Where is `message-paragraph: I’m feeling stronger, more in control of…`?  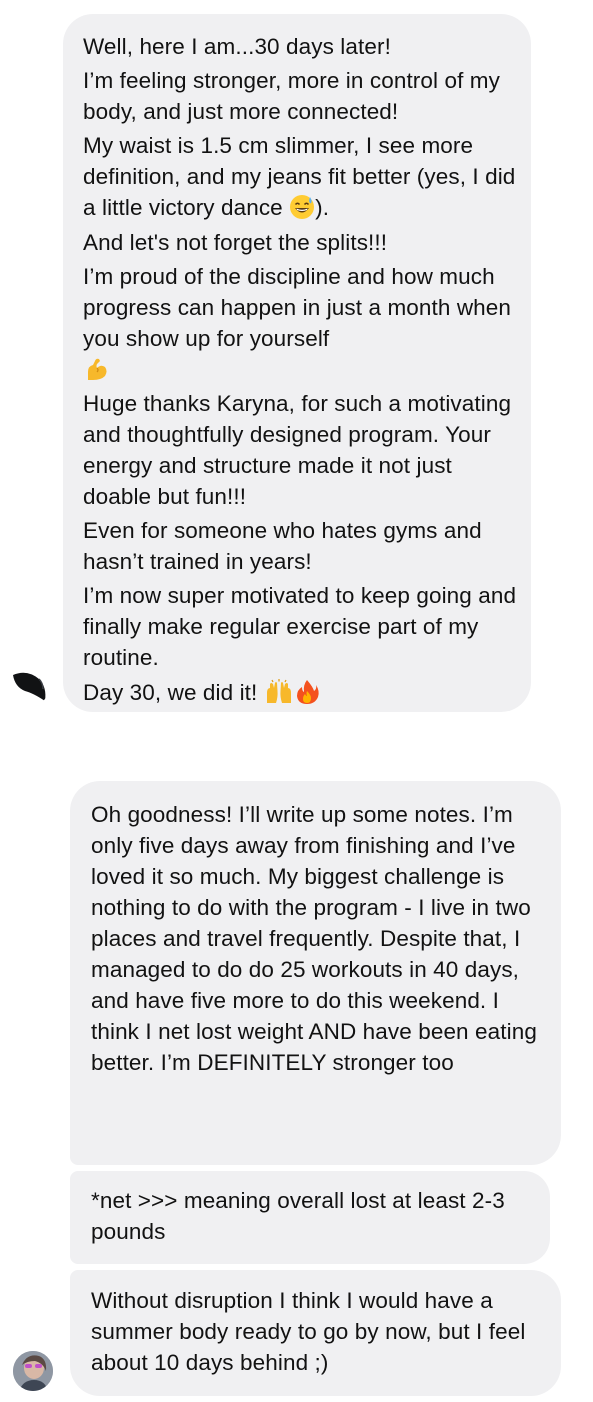
message-paragraph: I’m feeling stronger, more in control of… is located at coordinates (291, 96).